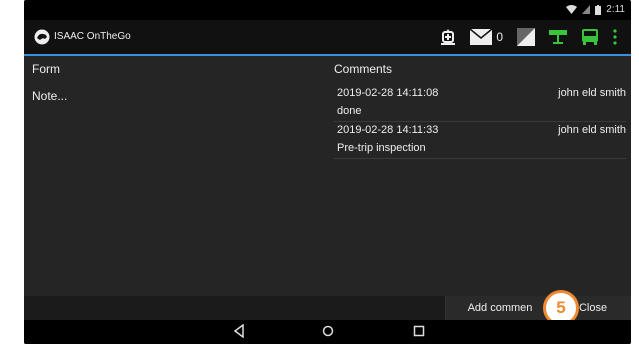  I want to click on status-time: 2:11, so click(615, 9).